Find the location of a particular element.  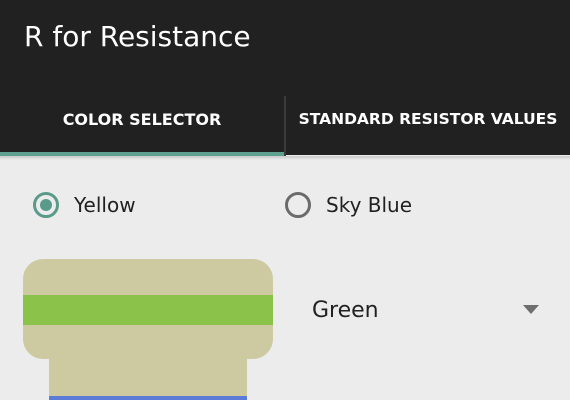

tab-label: STANDARD RESISTOR VALUES is located at coordinates (428, 119).